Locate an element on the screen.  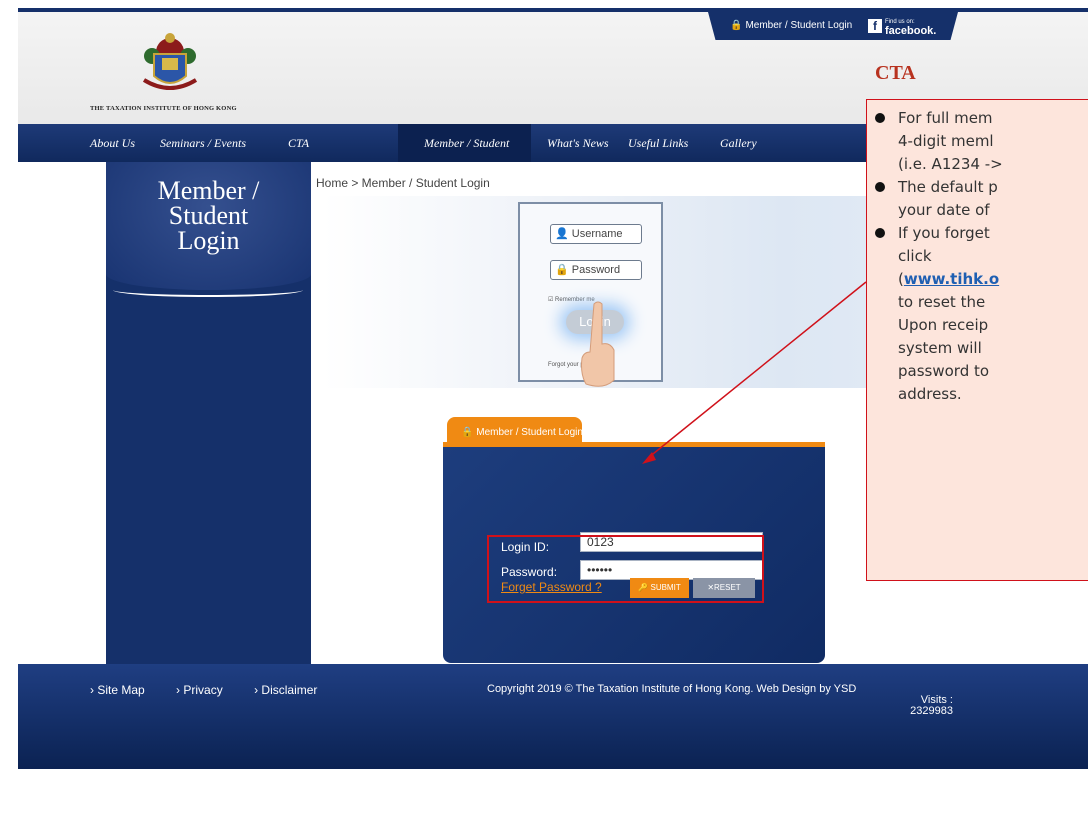
nav-whats-news: What's News is located at coordinates (578, 143).